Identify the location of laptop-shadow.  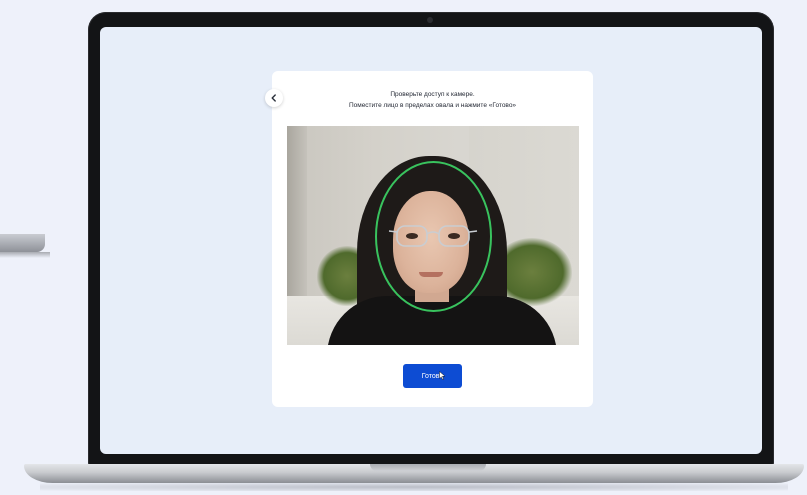
(414, 487).